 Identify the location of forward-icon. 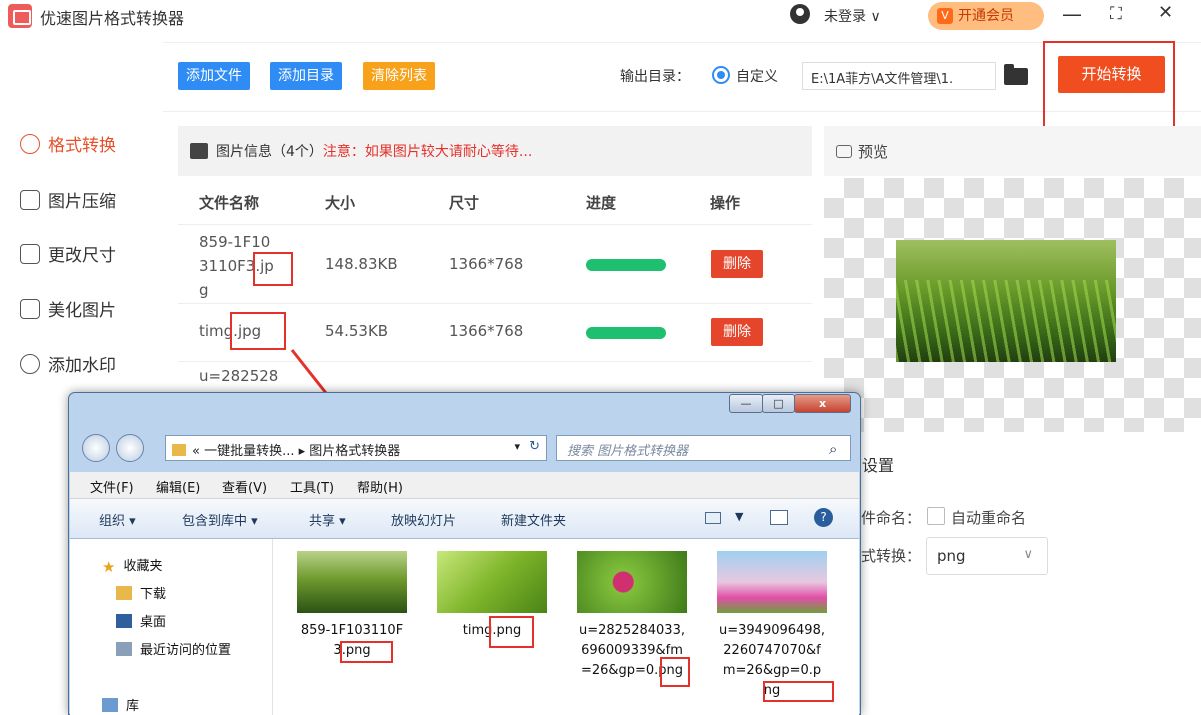
(130, 448).